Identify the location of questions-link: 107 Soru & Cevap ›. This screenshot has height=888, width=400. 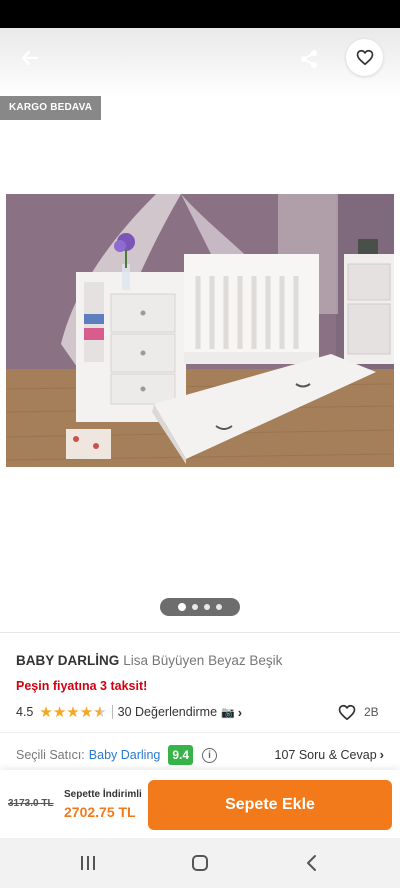
(330, 754).